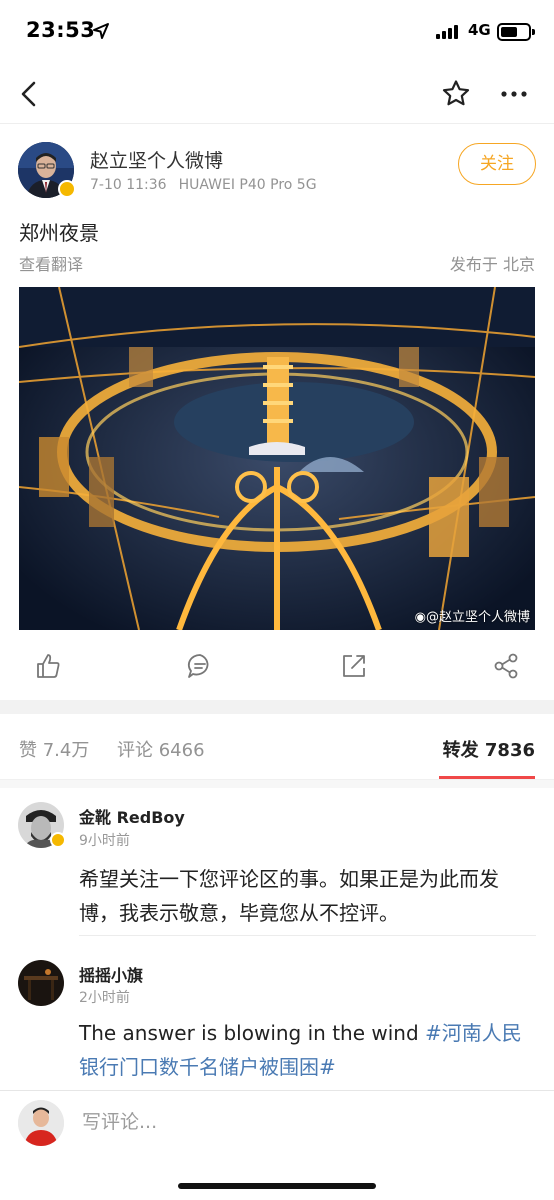 The image size is (554, 1200). What do you see at coordinates (161, 749) in the screenshot?
I see `tab-comments: 评论 6466` at bounding box center [161, 749].